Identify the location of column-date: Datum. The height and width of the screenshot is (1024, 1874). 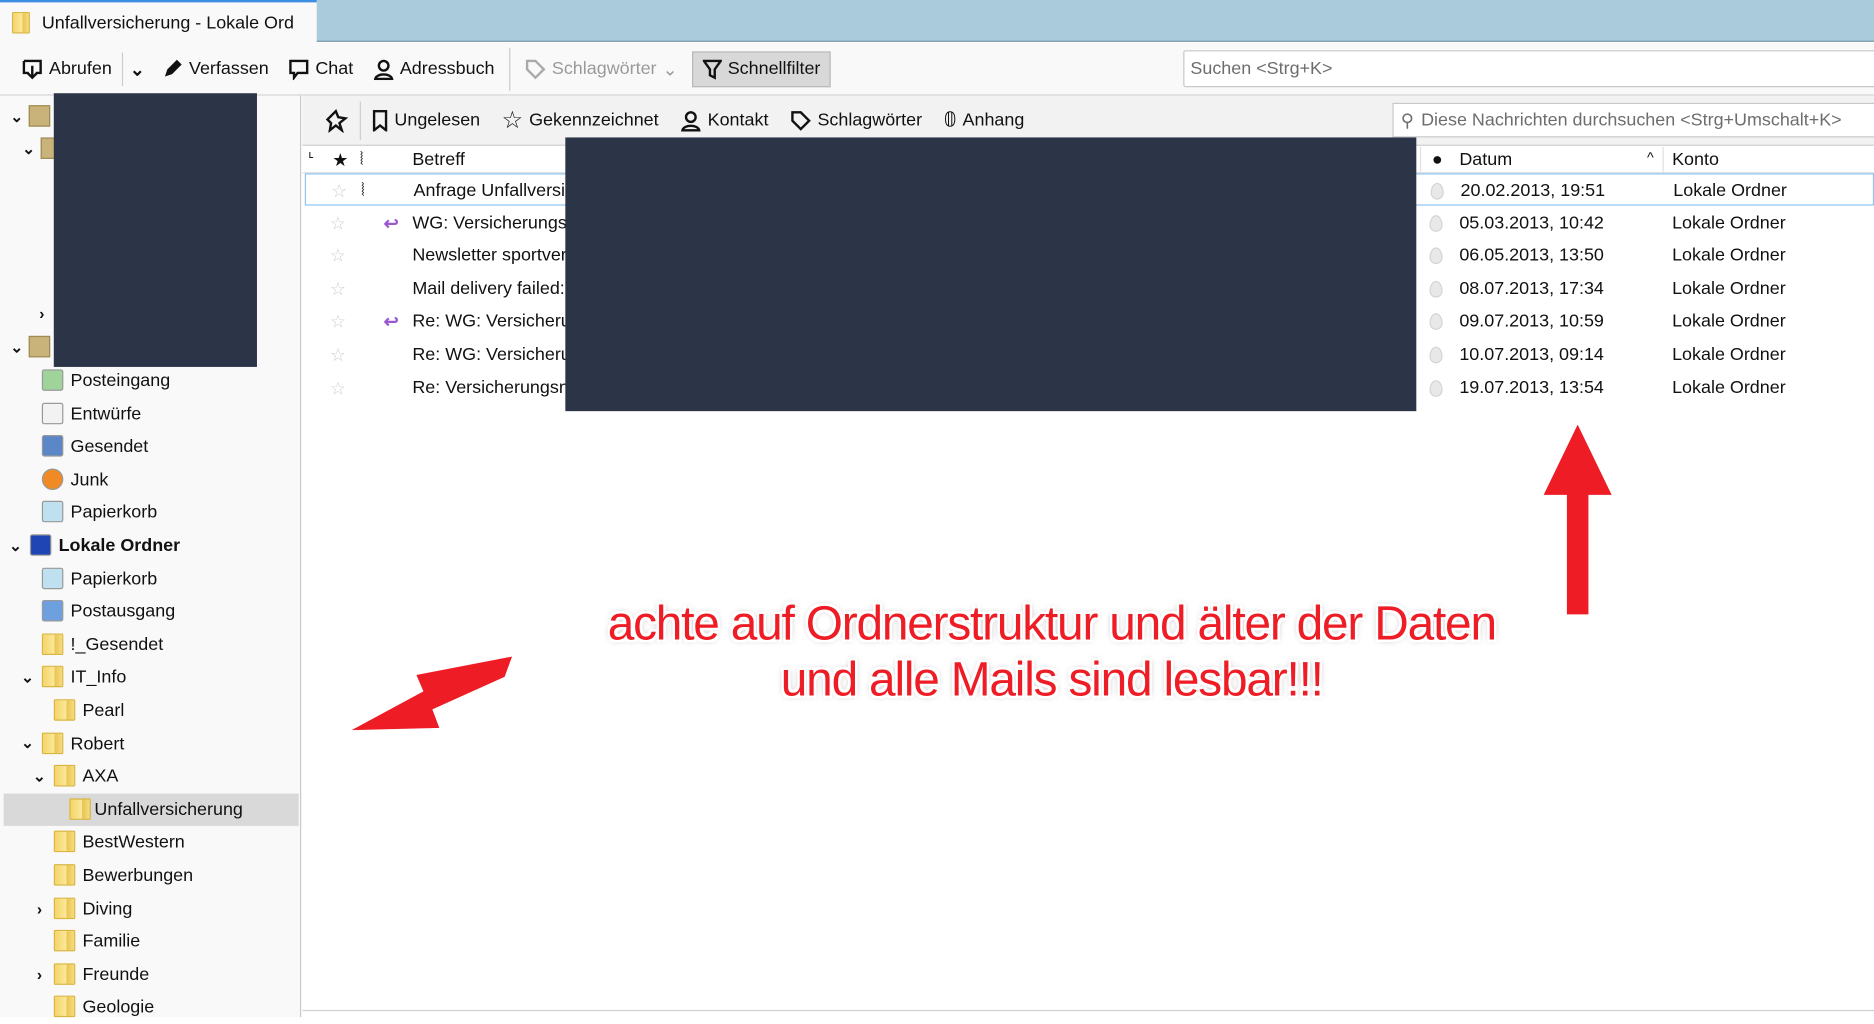
(1485, 159).